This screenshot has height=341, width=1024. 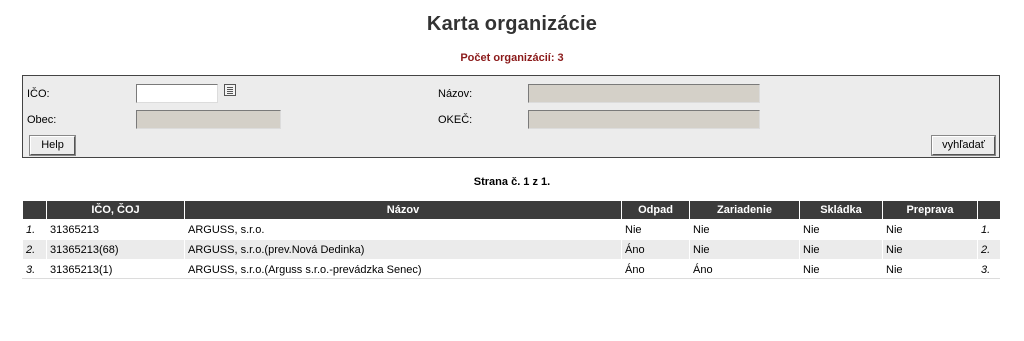 What do you see at coordinates (989, 269) in the screenshot?
I see `row-index-end: 3.` at bounding box center [989, 269].